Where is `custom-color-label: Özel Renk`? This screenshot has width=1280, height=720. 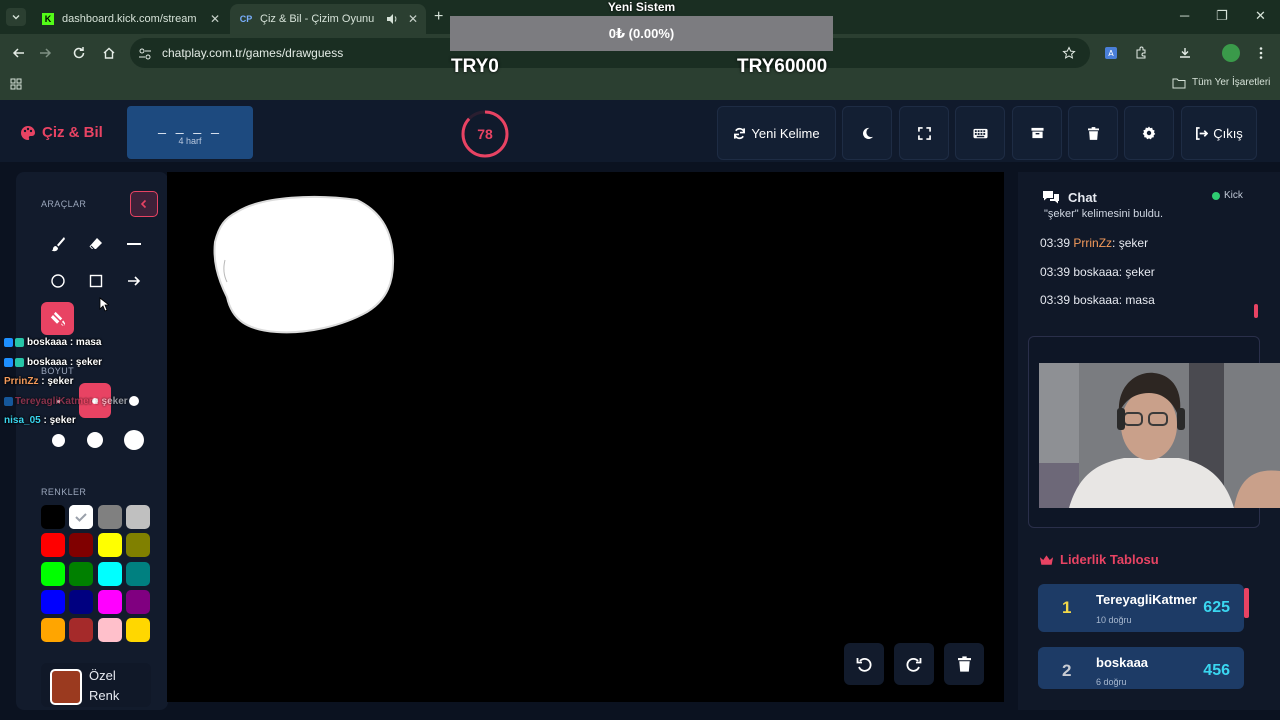 custom-color-label: Özel Renk is located at coordinates (104, 685).